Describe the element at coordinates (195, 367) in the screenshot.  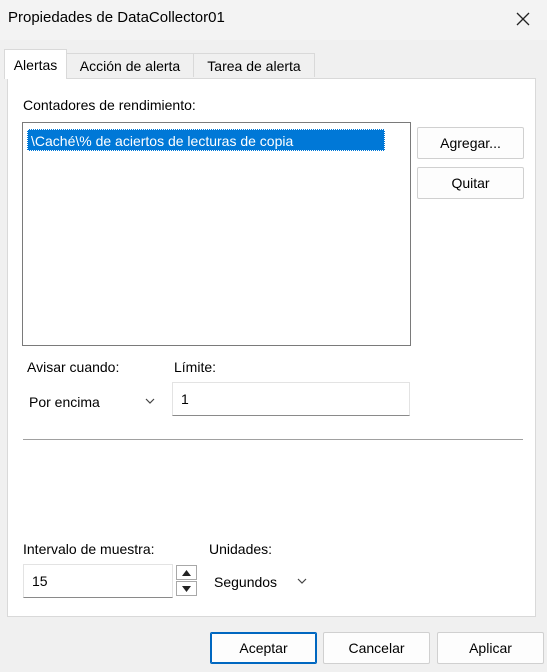
I see `limit-label: Límite:` at that location.